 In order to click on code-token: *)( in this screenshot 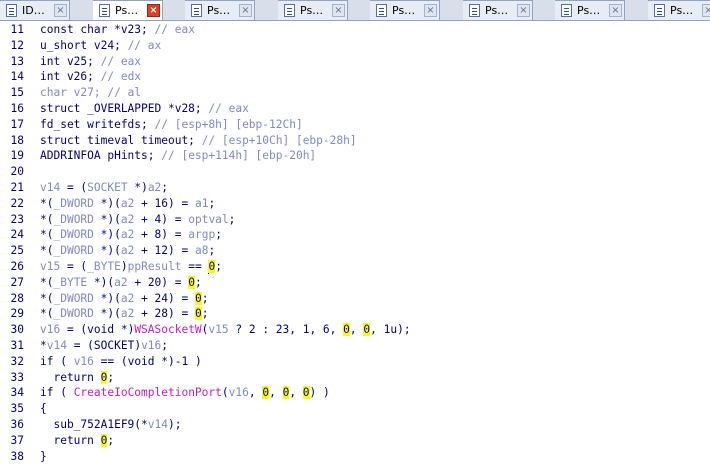, I will do `click(107, 203)`.